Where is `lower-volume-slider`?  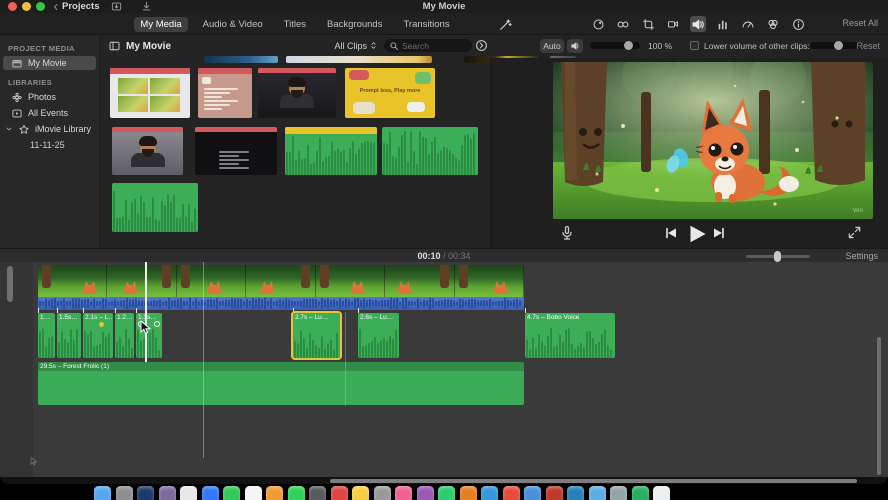 lower-volume-slider is located at coordinates (836, 45).